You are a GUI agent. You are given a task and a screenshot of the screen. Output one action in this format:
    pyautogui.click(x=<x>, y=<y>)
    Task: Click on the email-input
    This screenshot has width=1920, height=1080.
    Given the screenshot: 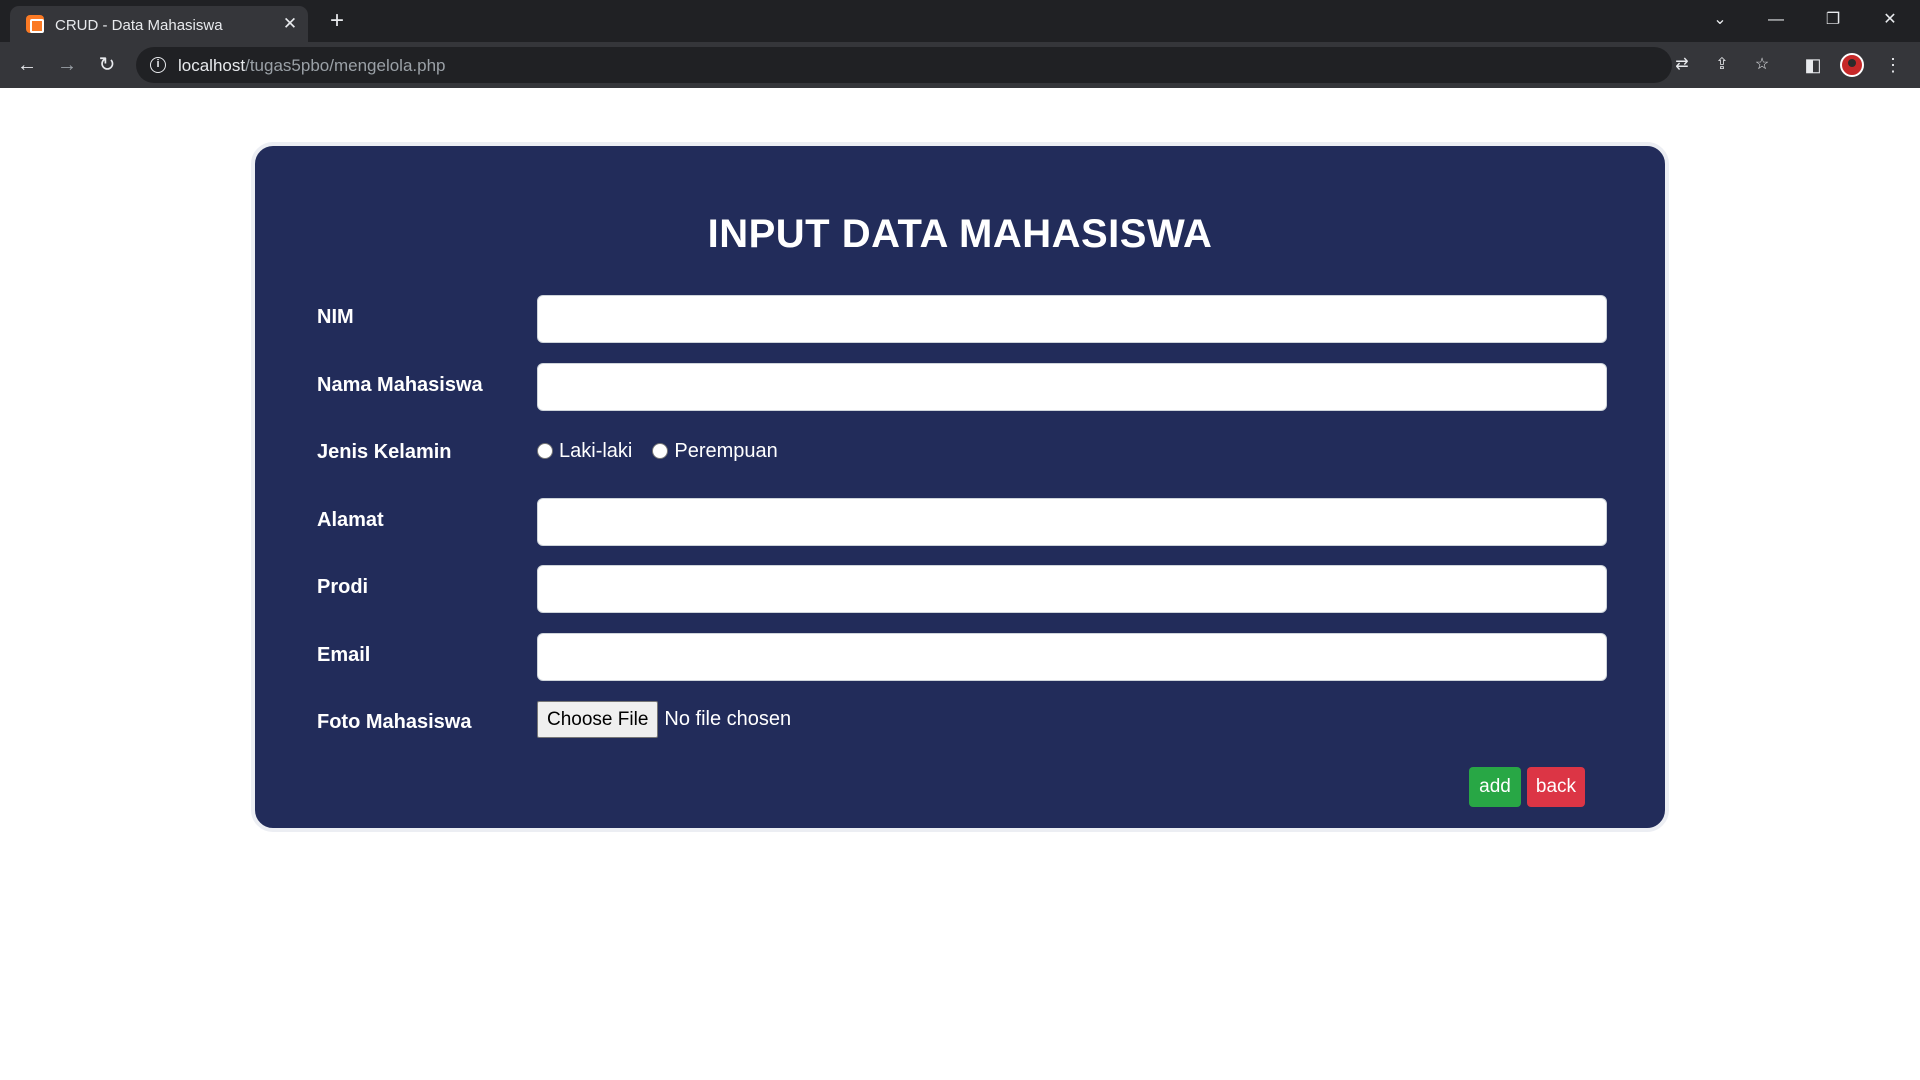 What is the action you would take?
    pyautogui.click(x=1072, y=657)
    